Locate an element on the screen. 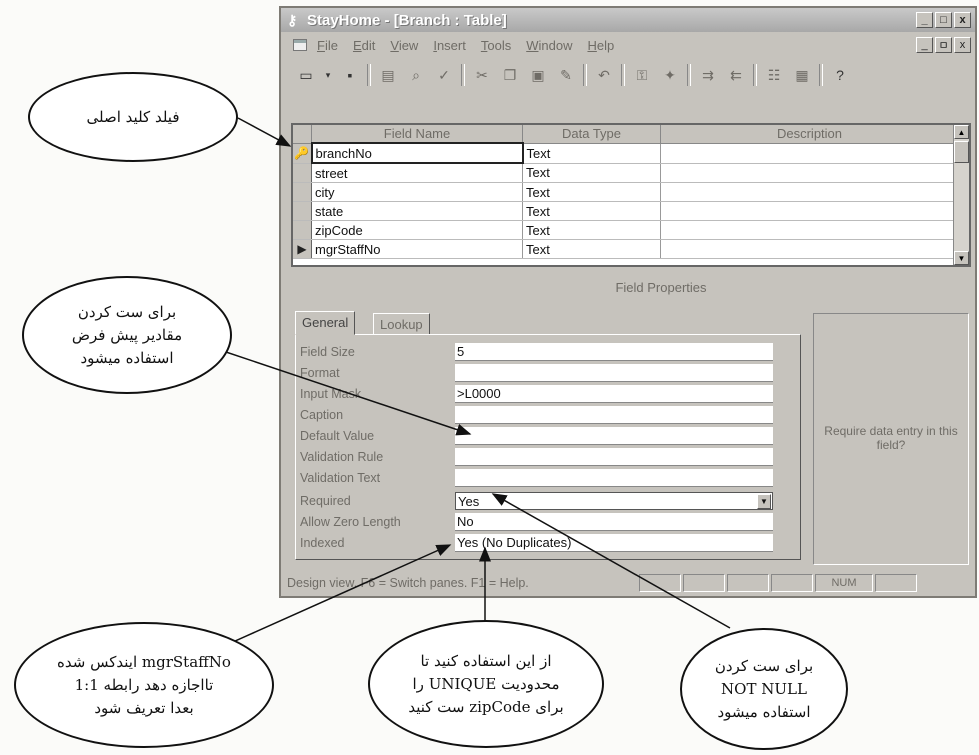 The image size is (979, 755). callout-primary-key: فیلد کلید اصلی is located at coordinates (133, 117).